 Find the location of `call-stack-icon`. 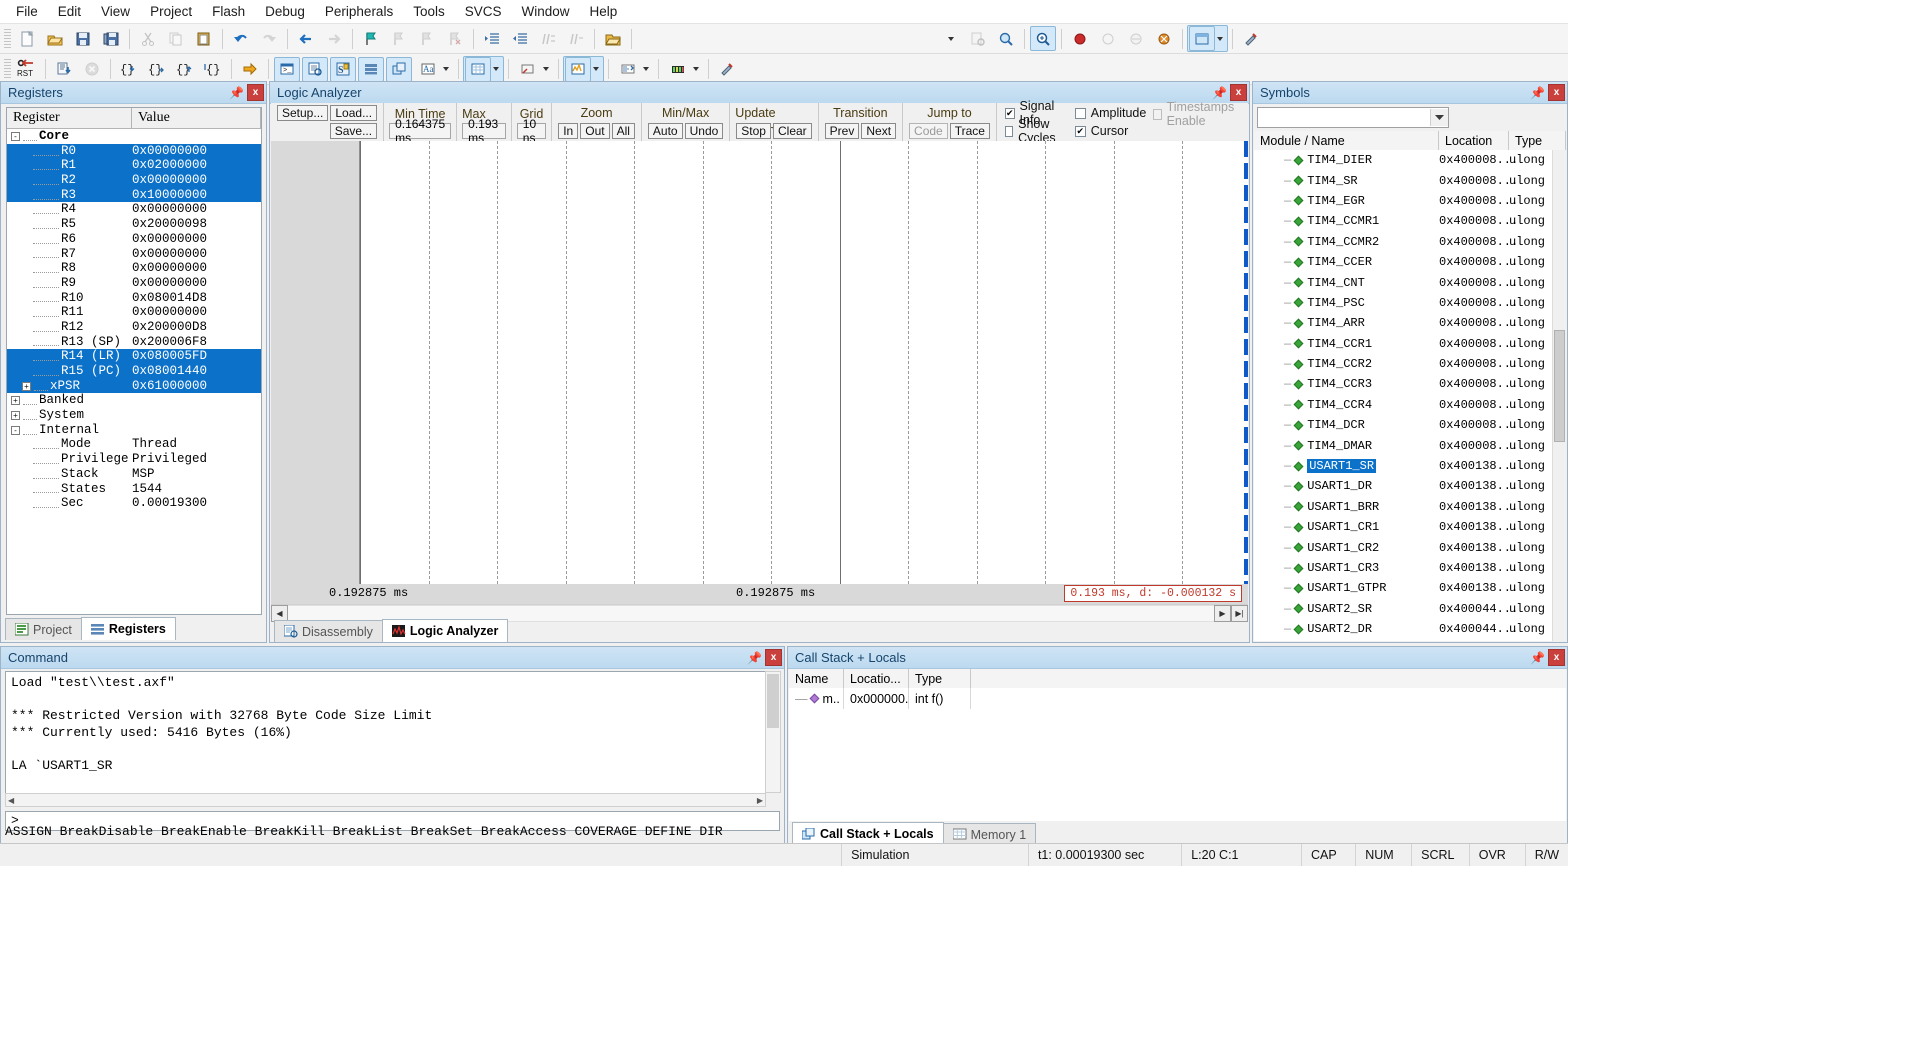

call-stack-icon is located at coordinates (399, 69).